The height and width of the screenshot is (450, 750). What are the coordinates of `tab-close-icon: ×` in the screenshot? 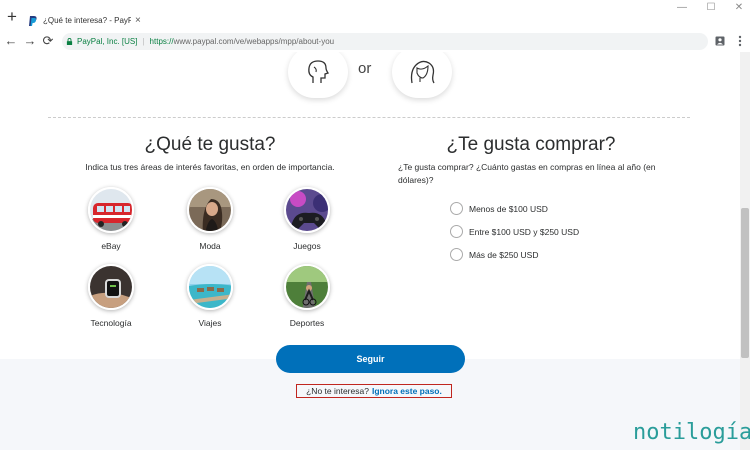 It's located at (138, 20).